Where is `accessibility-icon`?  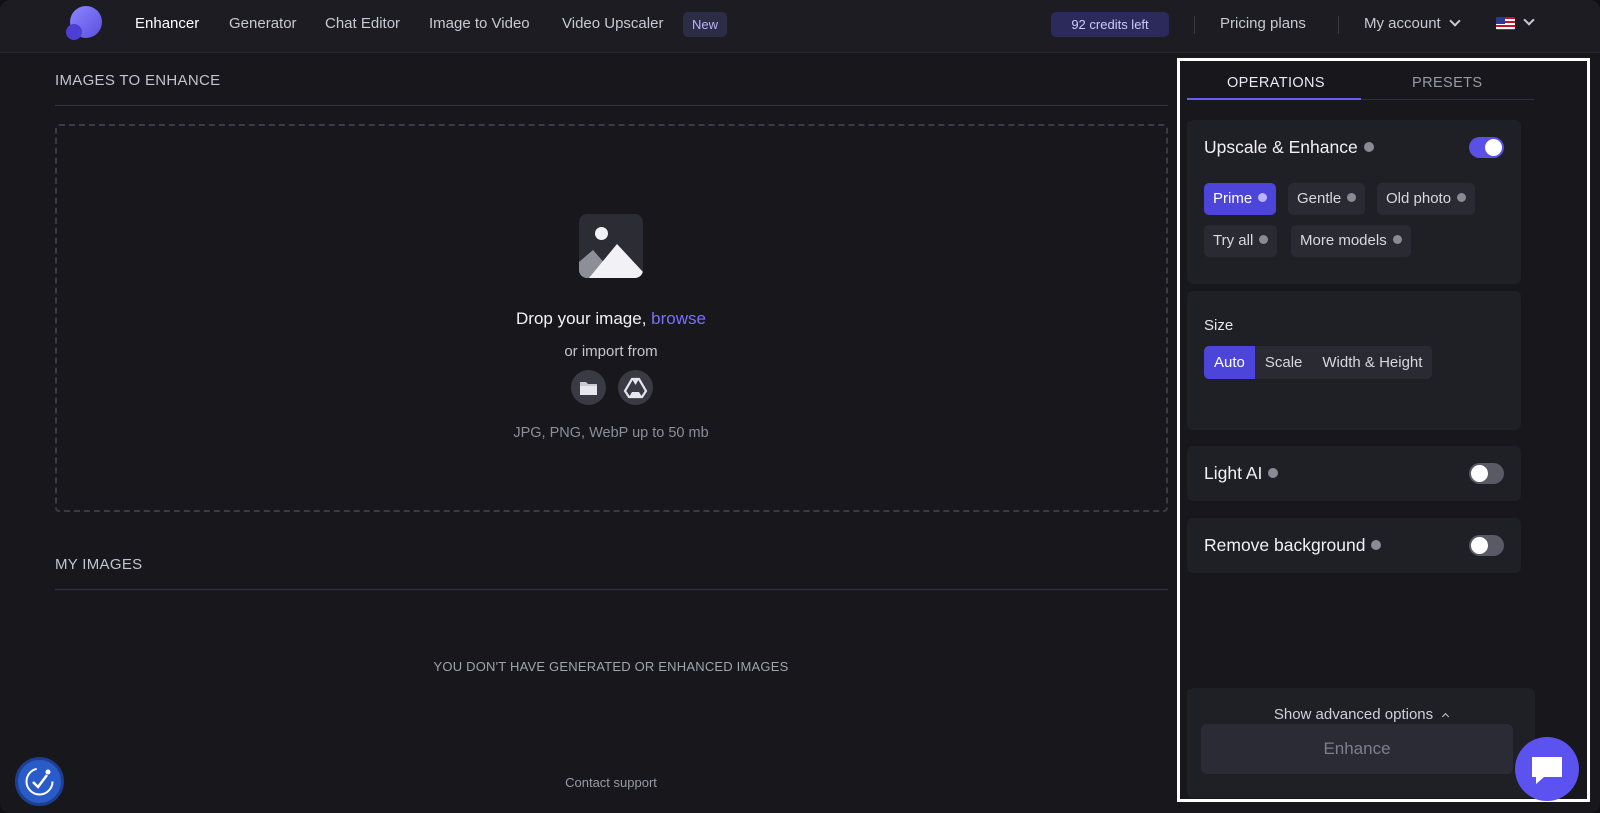 accessibility-icon is located at coordinates (39, 781).